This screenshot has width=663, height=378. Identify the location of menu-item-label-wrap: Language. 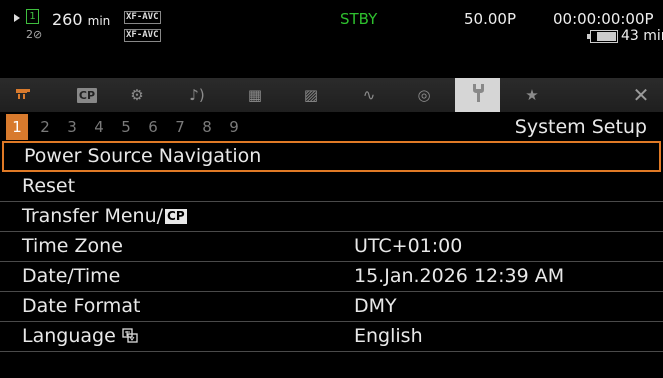
(80, 336).